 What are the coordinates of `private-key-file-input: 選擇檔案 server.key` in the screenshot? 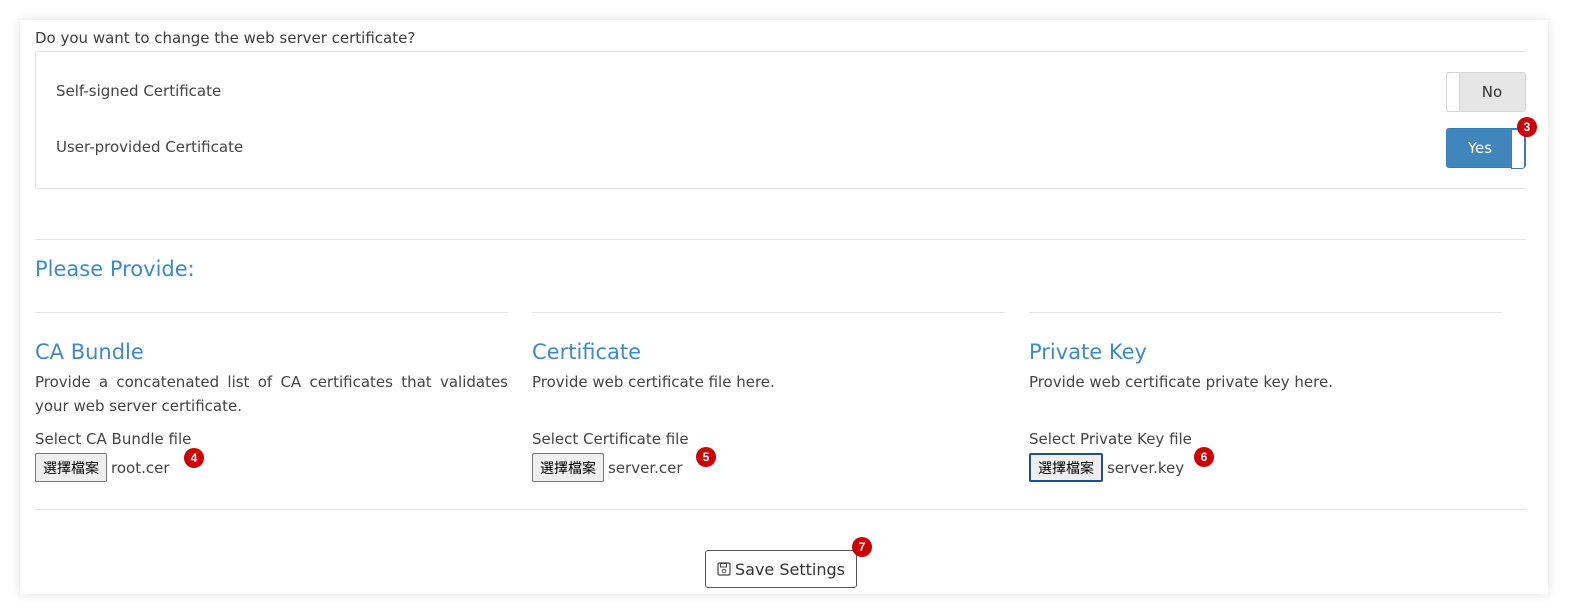 It's located at (1106, 467).